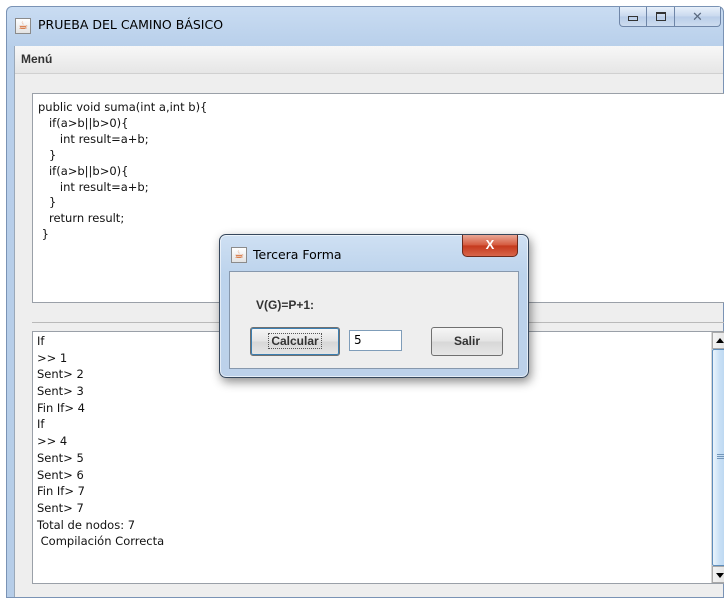 Image resolution: width=724 pixels, height=598 pixels. I want to click on minimize-icon, so click(633, 18).